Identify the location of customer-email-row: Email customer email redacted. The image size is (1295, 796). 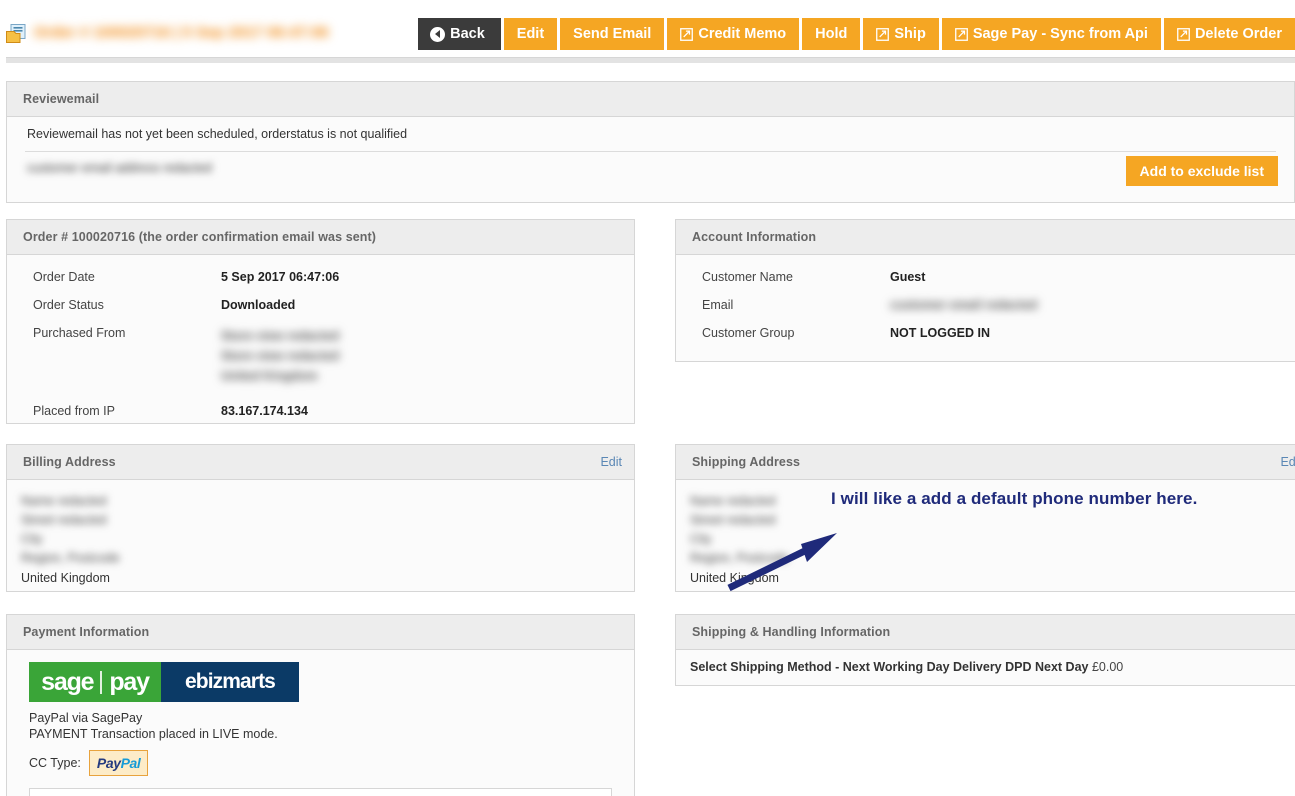
(993, 305).